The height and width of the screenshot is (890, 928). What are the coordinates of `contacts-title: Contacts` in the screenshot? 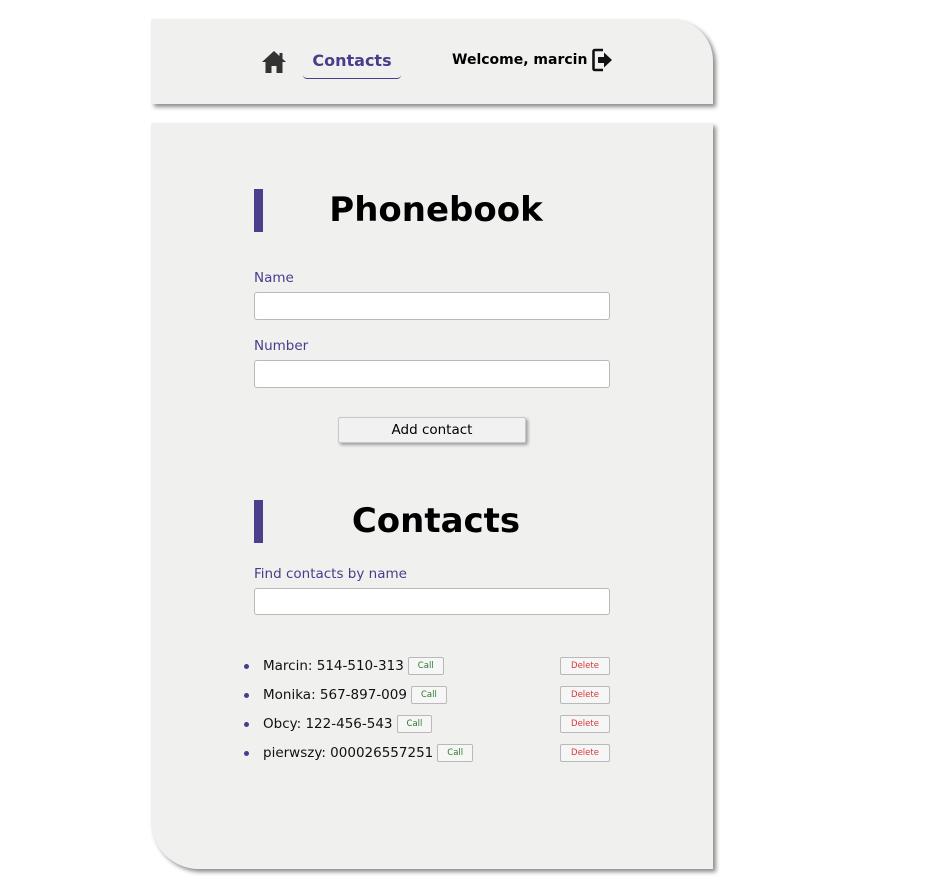 It's located at (431, 521).